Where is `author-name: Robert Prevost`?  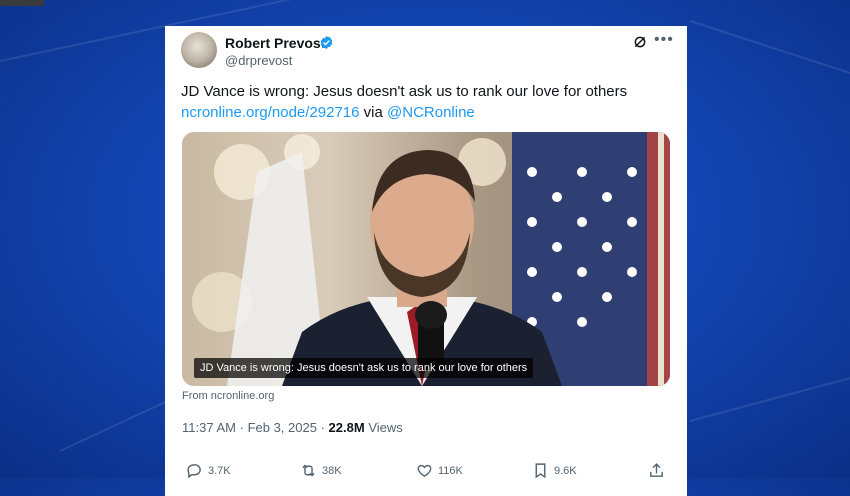
author-name: Robert Prevost is located at coordinates (275, 43).